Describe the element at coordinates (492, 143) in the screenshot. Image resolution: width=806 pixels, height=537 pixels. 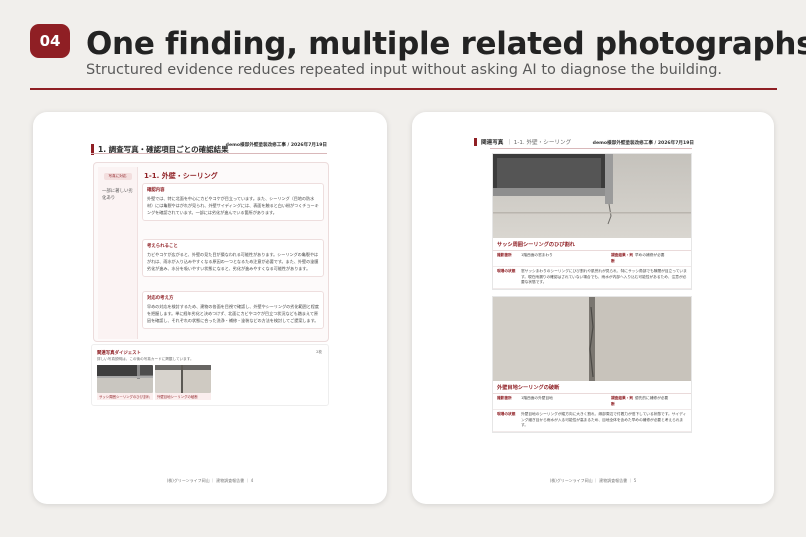
I see `section-title-text: 関連写真` at that location.